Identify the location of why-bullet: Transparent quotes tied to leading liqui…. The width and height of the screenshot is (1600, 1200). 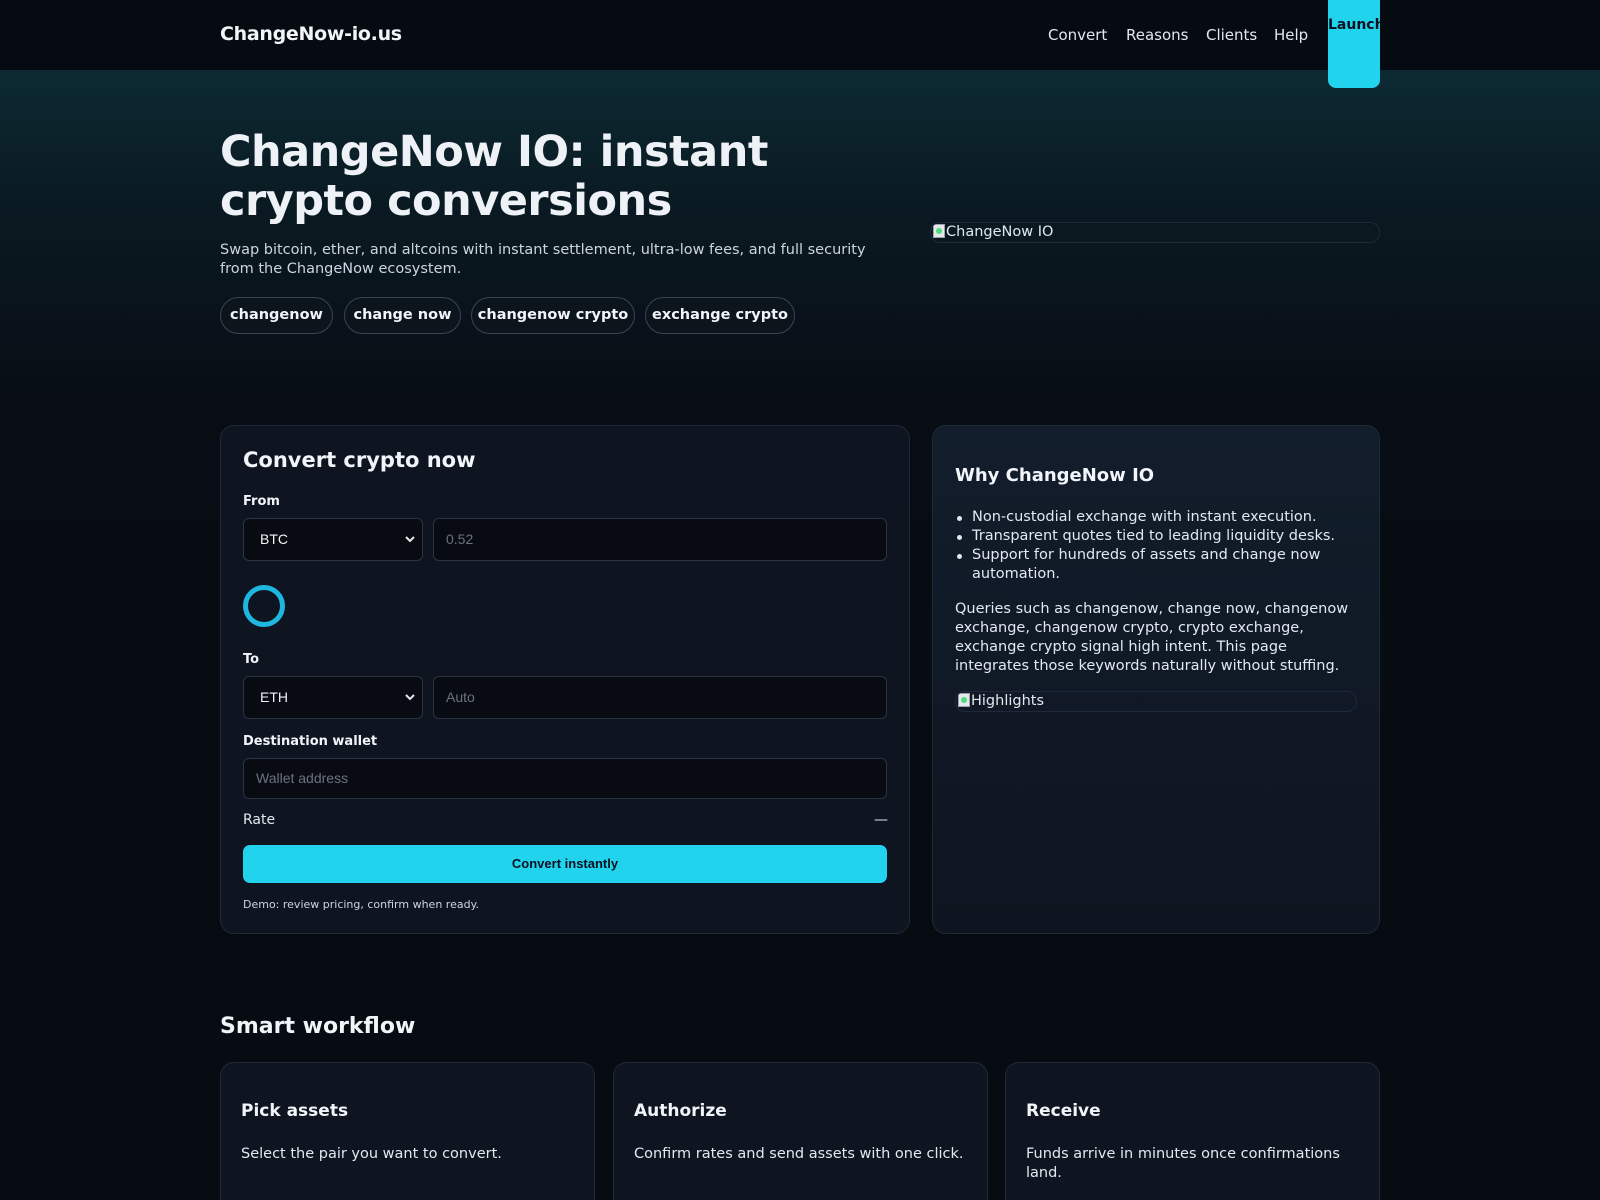
(1149, 536).